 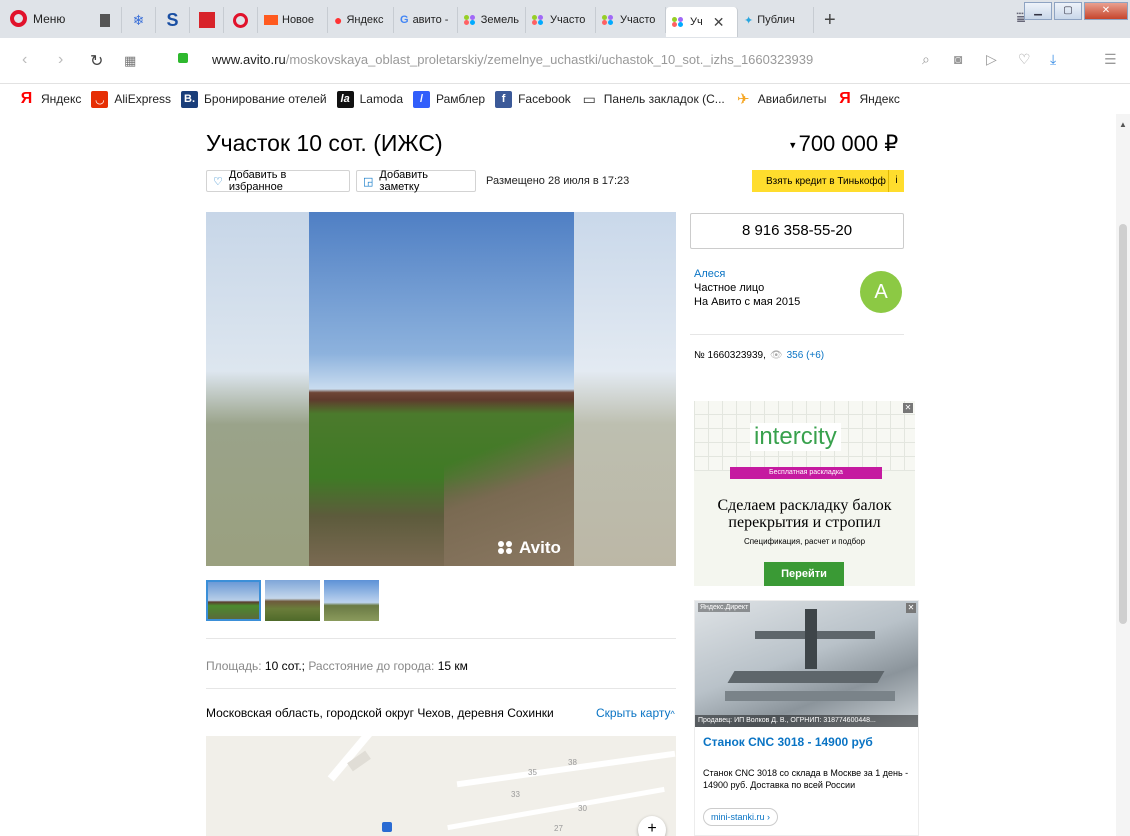 I want to click on ad-site-link: mini-stanki.ru ›, so click(x=741, y=817).